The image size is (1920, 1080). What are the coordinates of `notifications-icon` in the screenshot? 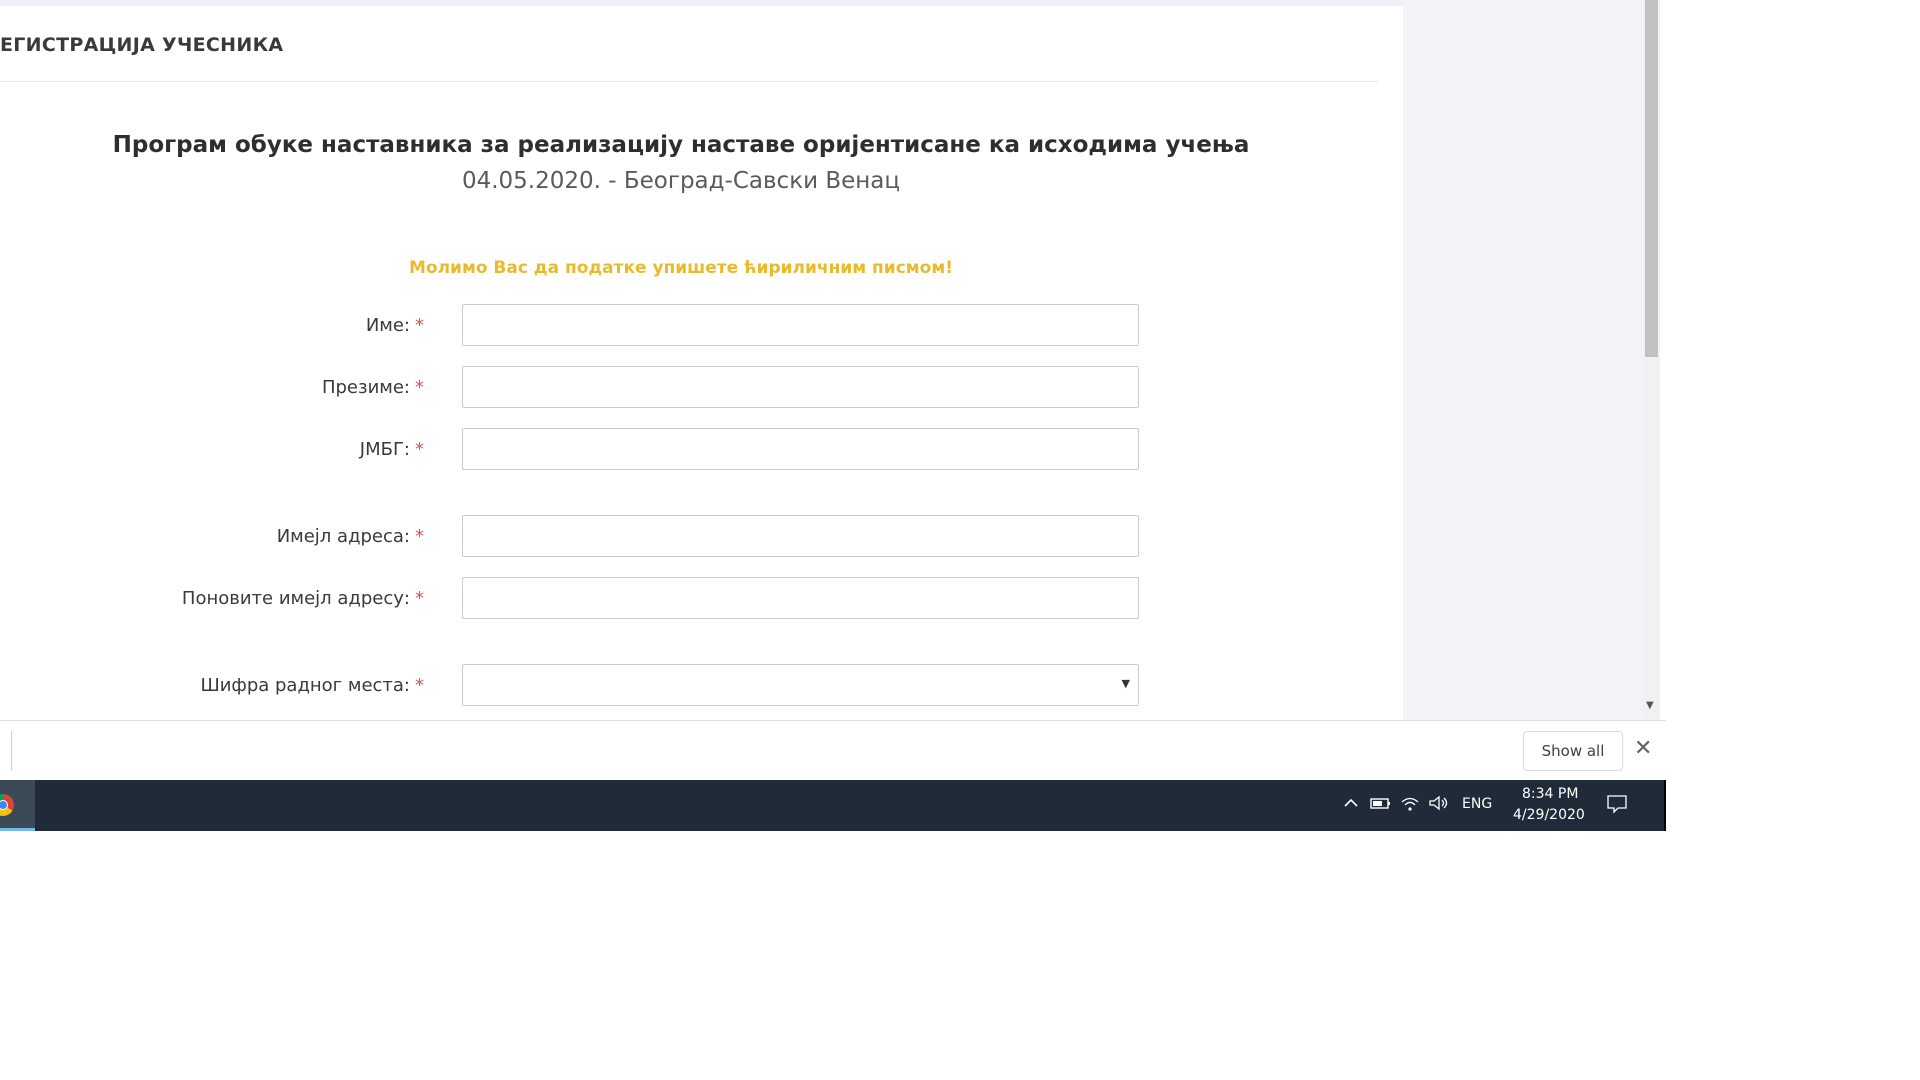 It's located at (1617, 807).